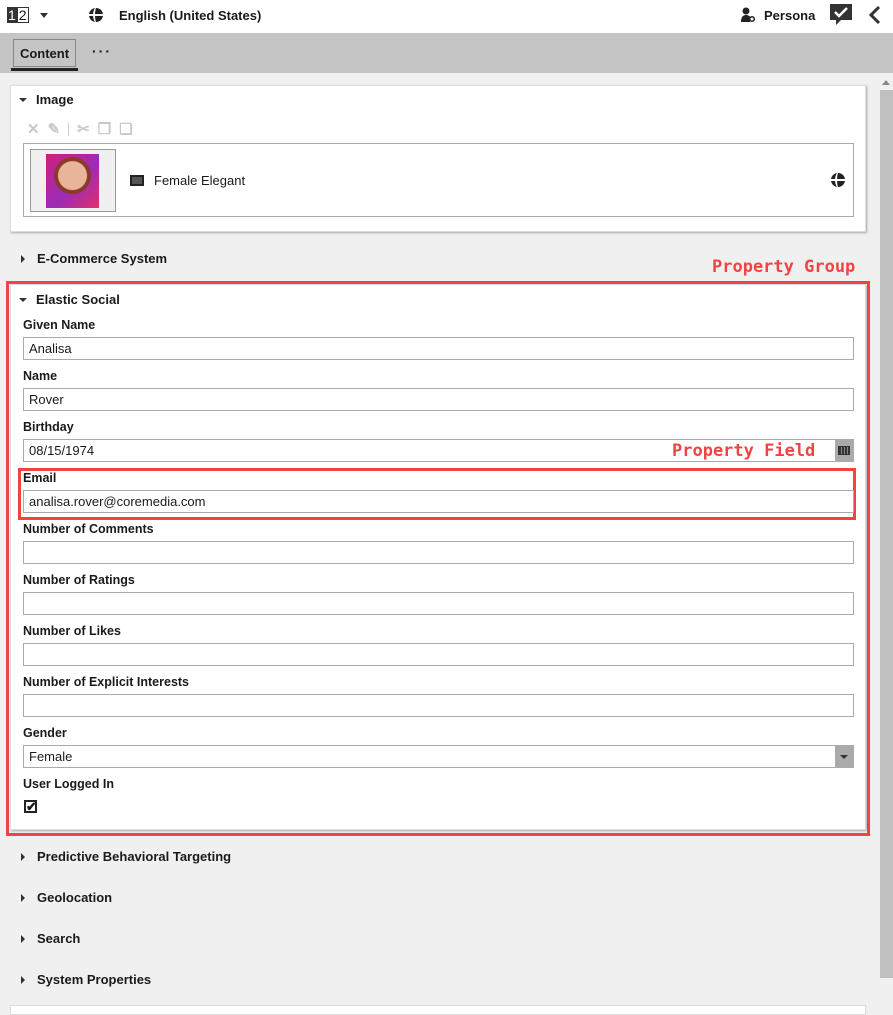 This screenshot has width=893, height=1015. I want to click on field-label-email: Email, so click(40, 478).